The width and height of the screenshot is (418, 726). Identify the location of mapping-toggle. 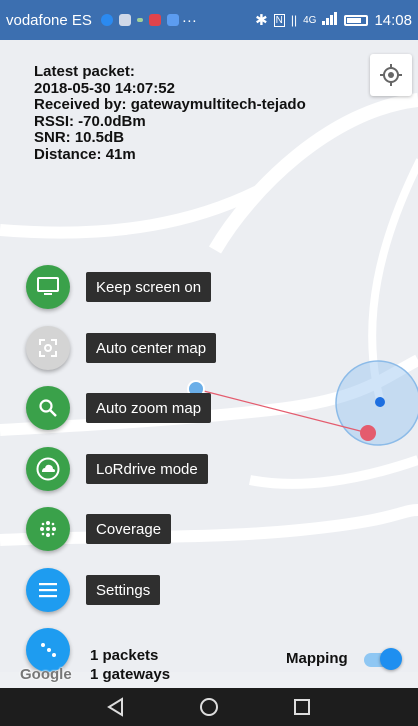
(383, 659).